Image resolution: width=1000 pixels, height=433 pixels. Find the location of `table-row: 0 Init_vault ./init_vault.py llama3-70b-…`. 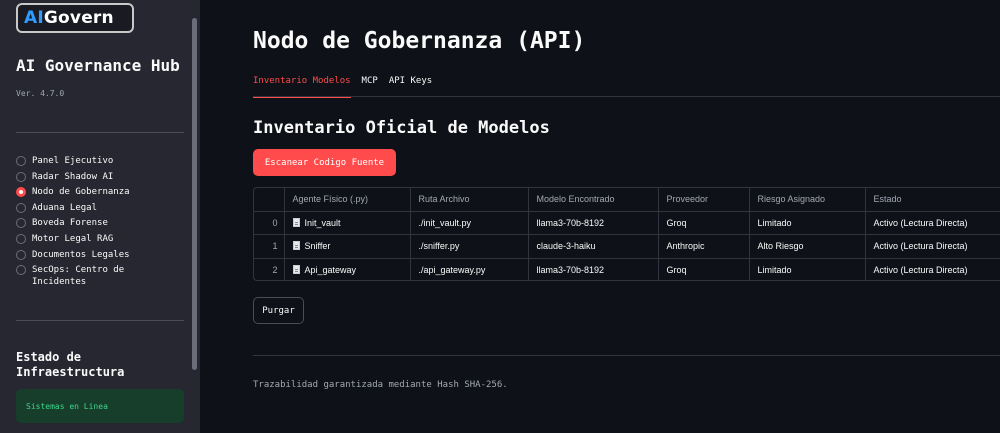

table-row: 0 Init_vault ./init_vault.py llama3-70b-… is located at coordinates (627, 223).